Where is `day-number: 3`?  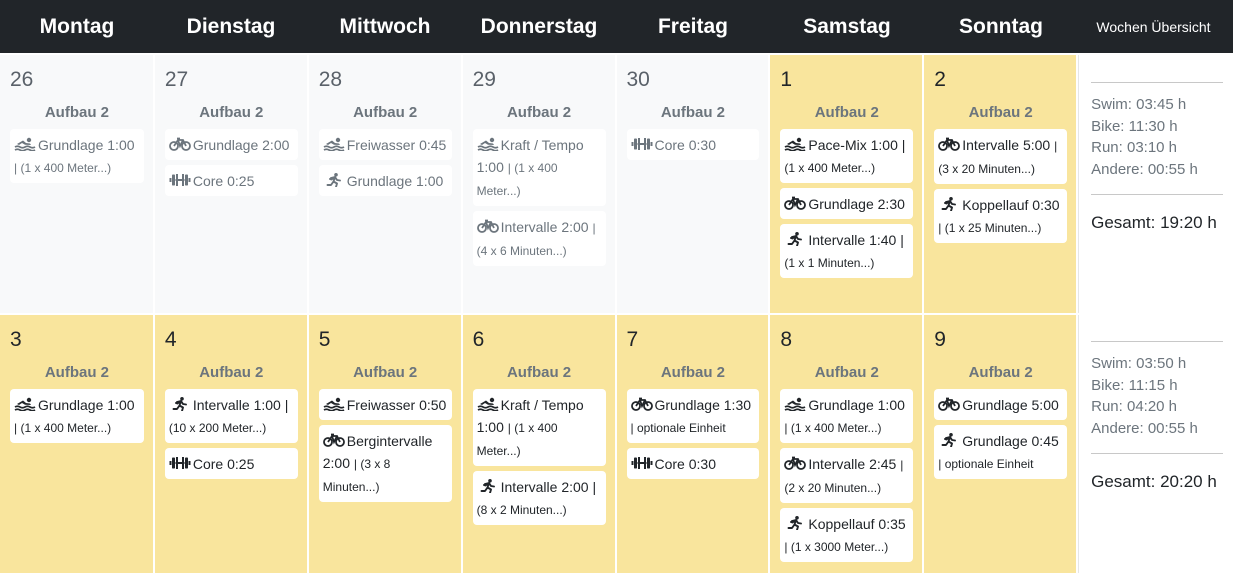 day-number: 3 is located at coordinates (16, 339).